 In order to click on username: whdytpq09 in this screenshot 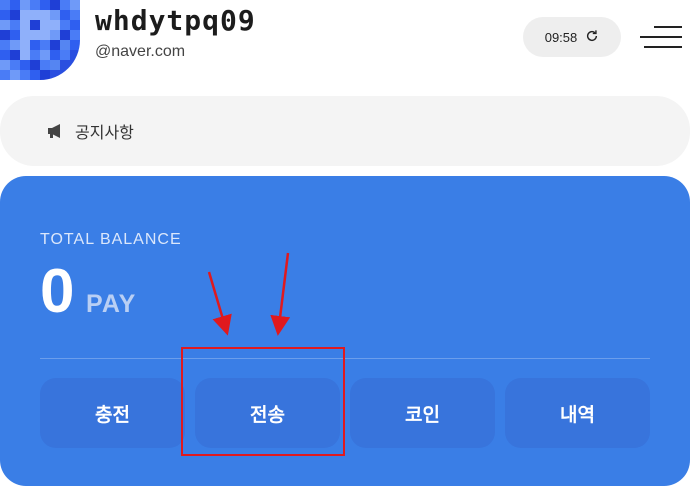, I will do `click(175, 20)`.